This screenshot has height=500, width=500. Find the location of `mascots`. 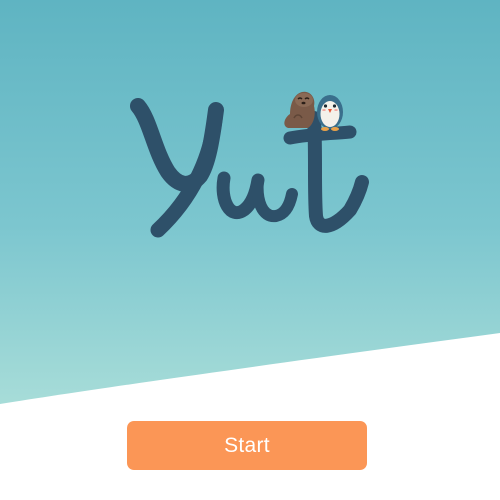

mascots is located at coordinates (313, 111).